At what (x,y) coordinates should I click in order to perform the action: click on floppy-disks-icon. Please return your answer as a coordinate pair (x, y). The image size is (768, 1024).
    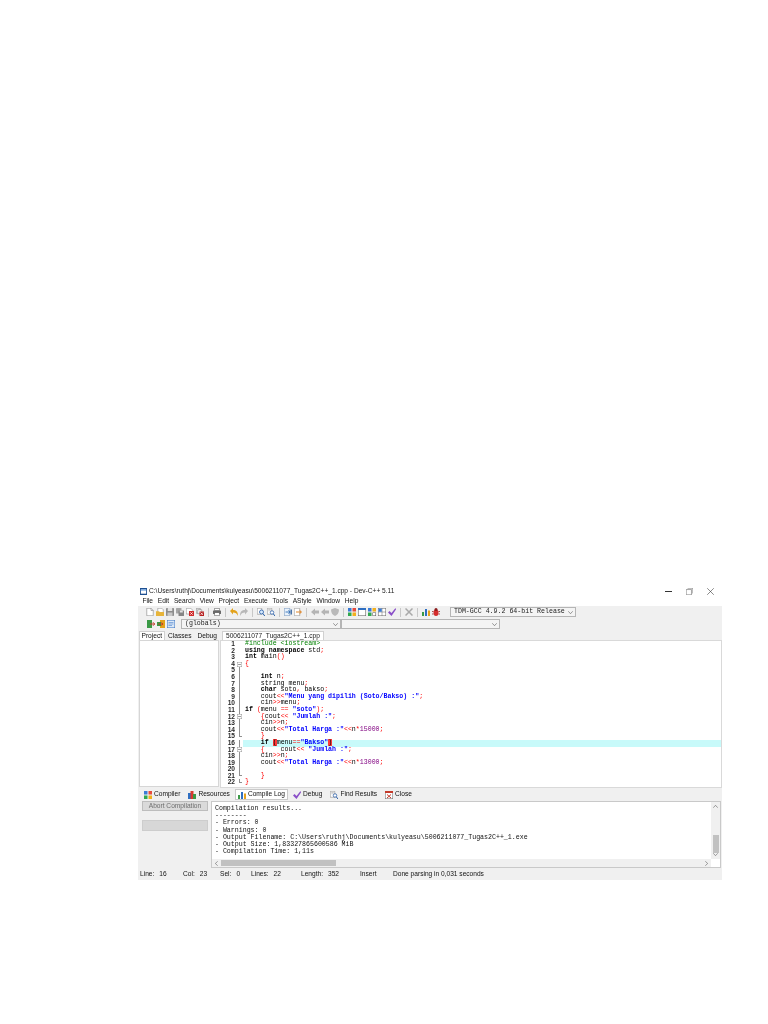
    Looking at the image, I should click on (180, 612).